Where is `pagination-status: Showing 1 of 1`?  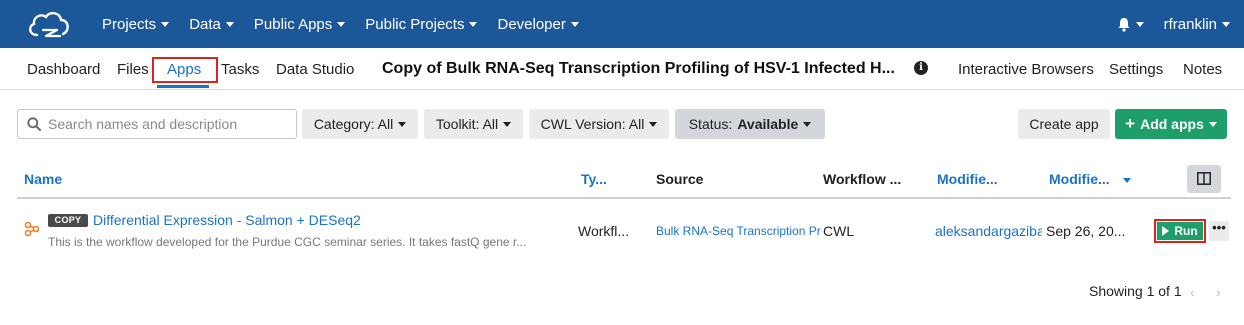
pagination-status: Showing 1 of 1 is located at coordinates (1135, 291).